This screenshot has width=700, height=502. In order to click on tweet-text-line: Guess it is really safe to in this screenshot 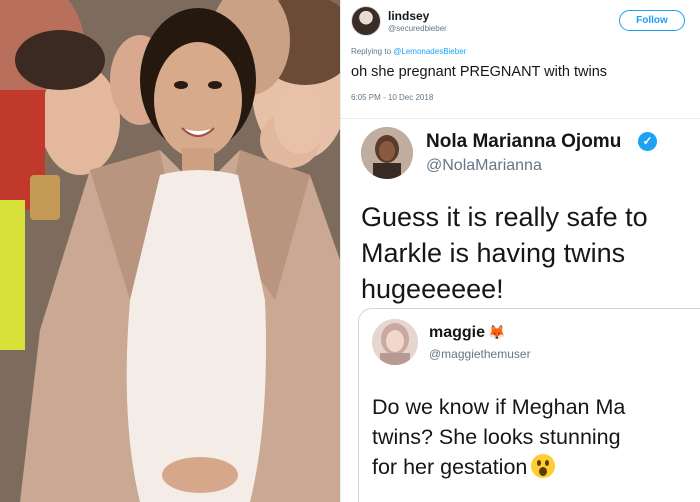, I will do `click(504, 217)`.